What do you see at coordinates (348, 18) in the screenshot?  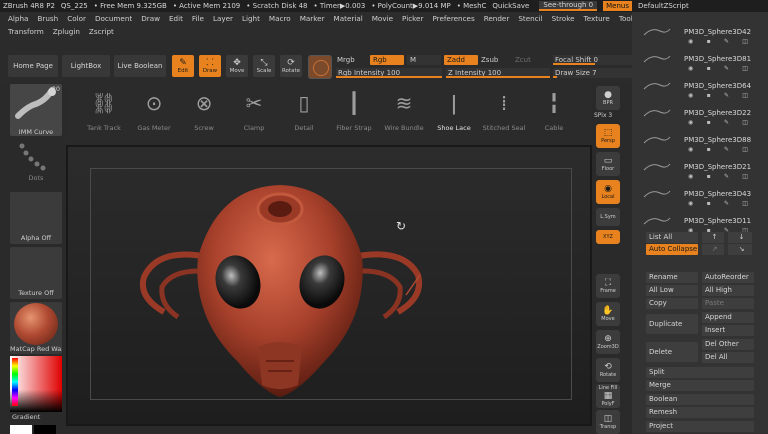 I see `menu-material: Material` at bounding box center [348, 18].